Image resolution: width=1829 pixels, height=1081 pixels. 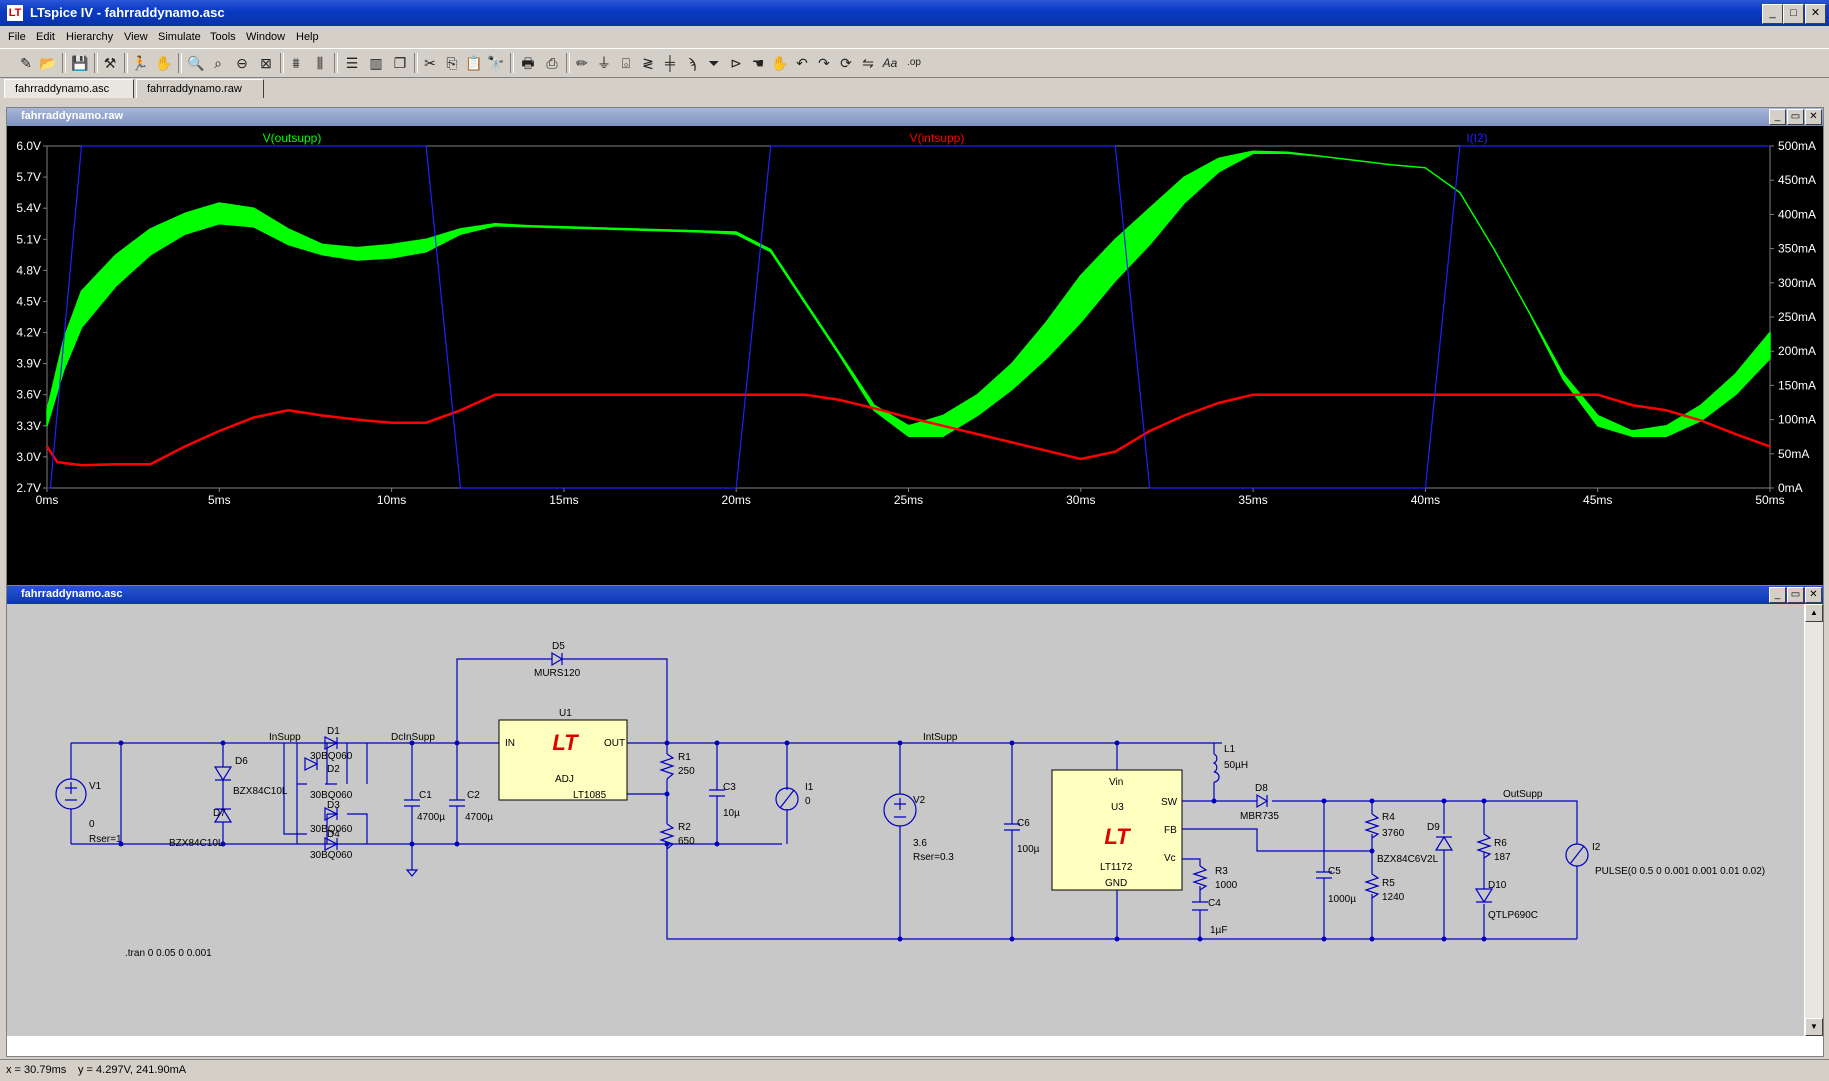 What do you see at coordinates (45, 37) in the screenshot?
I see `menu-edit: Edit` at bounding box center [45, 37].